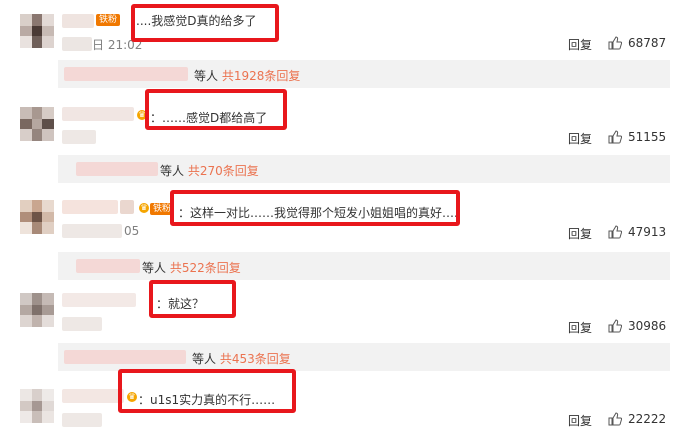 This screenshot has height=429, width=690. I want to click on sub-replies: 等人 共453条回复, so click(364, 357).